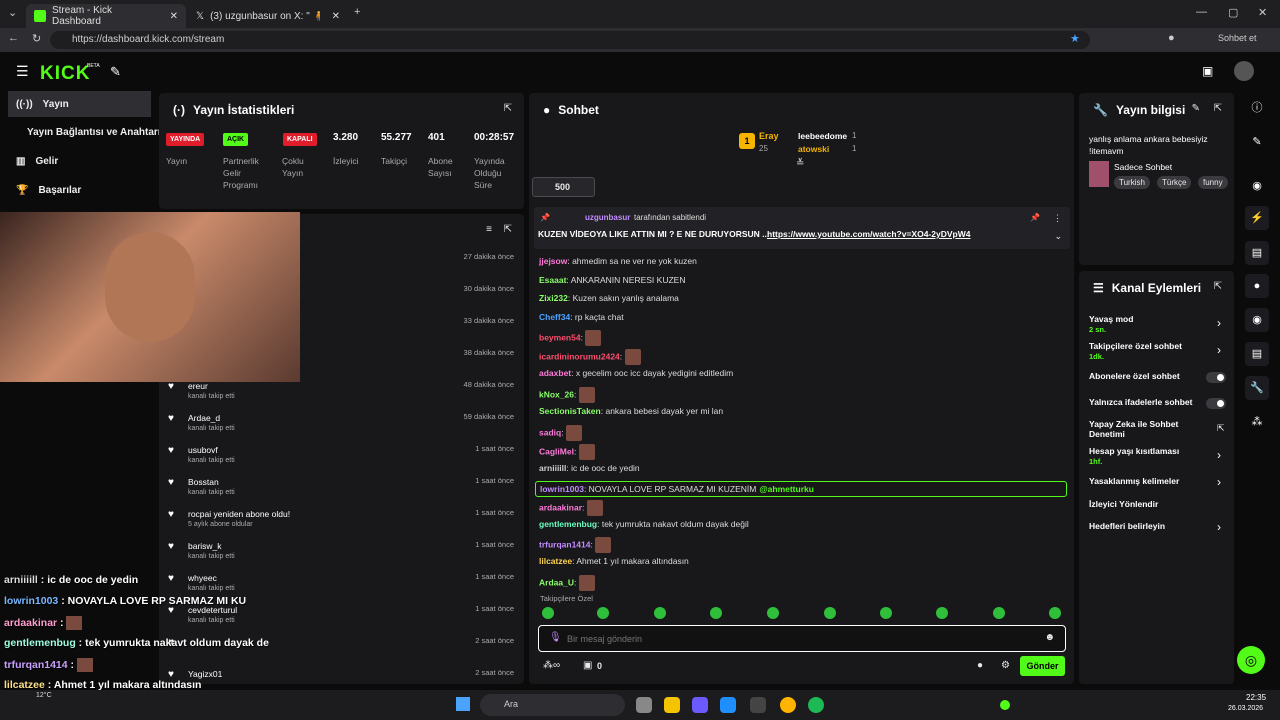  What do you see at coordinates (203, 450) in the screenshot?
I see `activity-name: usubovf` at bounding box center [203, 450].